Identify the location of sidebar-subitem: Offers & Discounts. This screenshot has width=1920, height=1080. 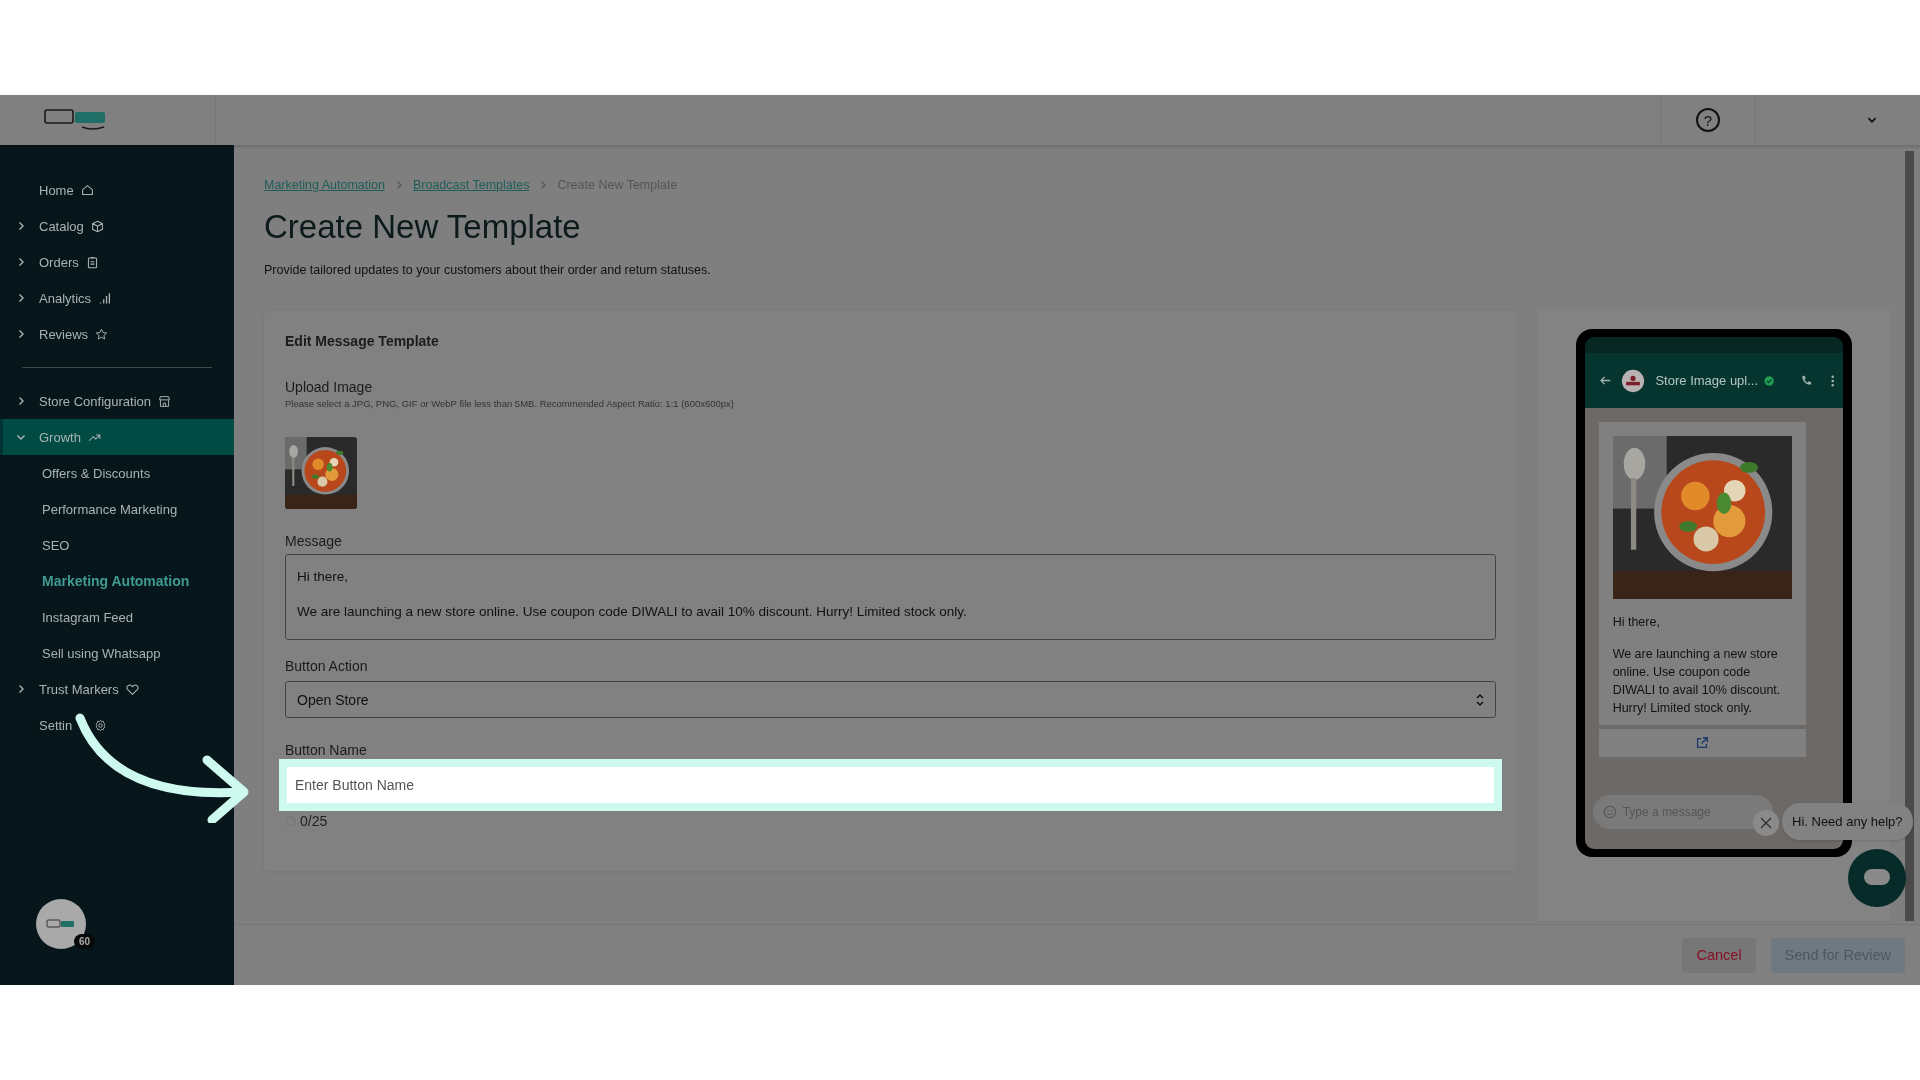
(117, 473).